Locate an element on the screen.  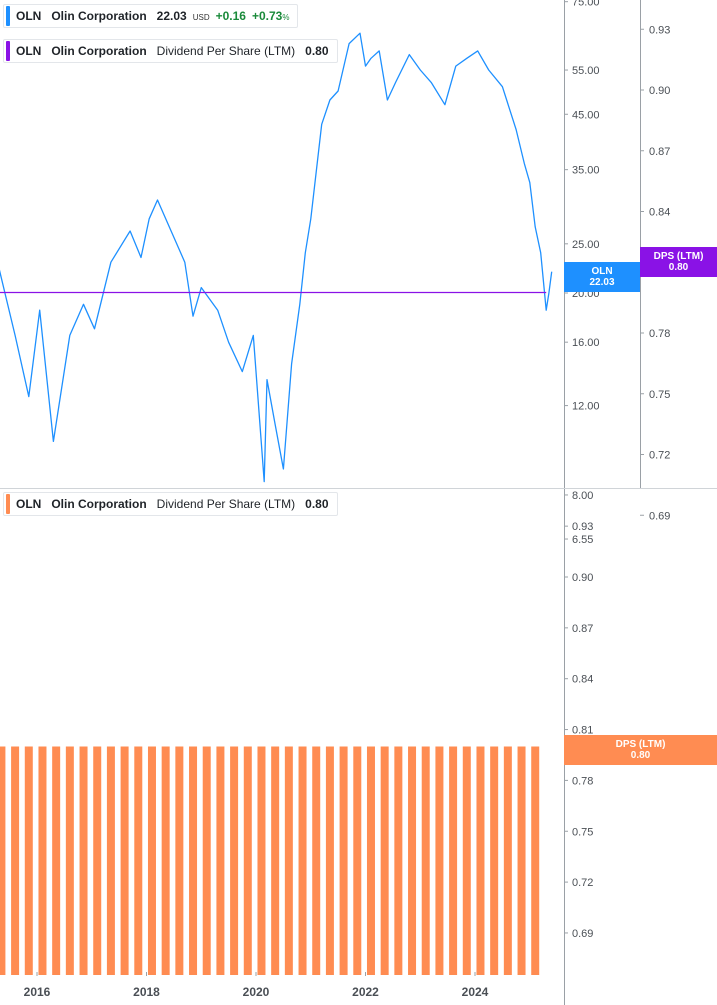
legend-price-name: Olin Corporation is located at coordinates (99, 16).